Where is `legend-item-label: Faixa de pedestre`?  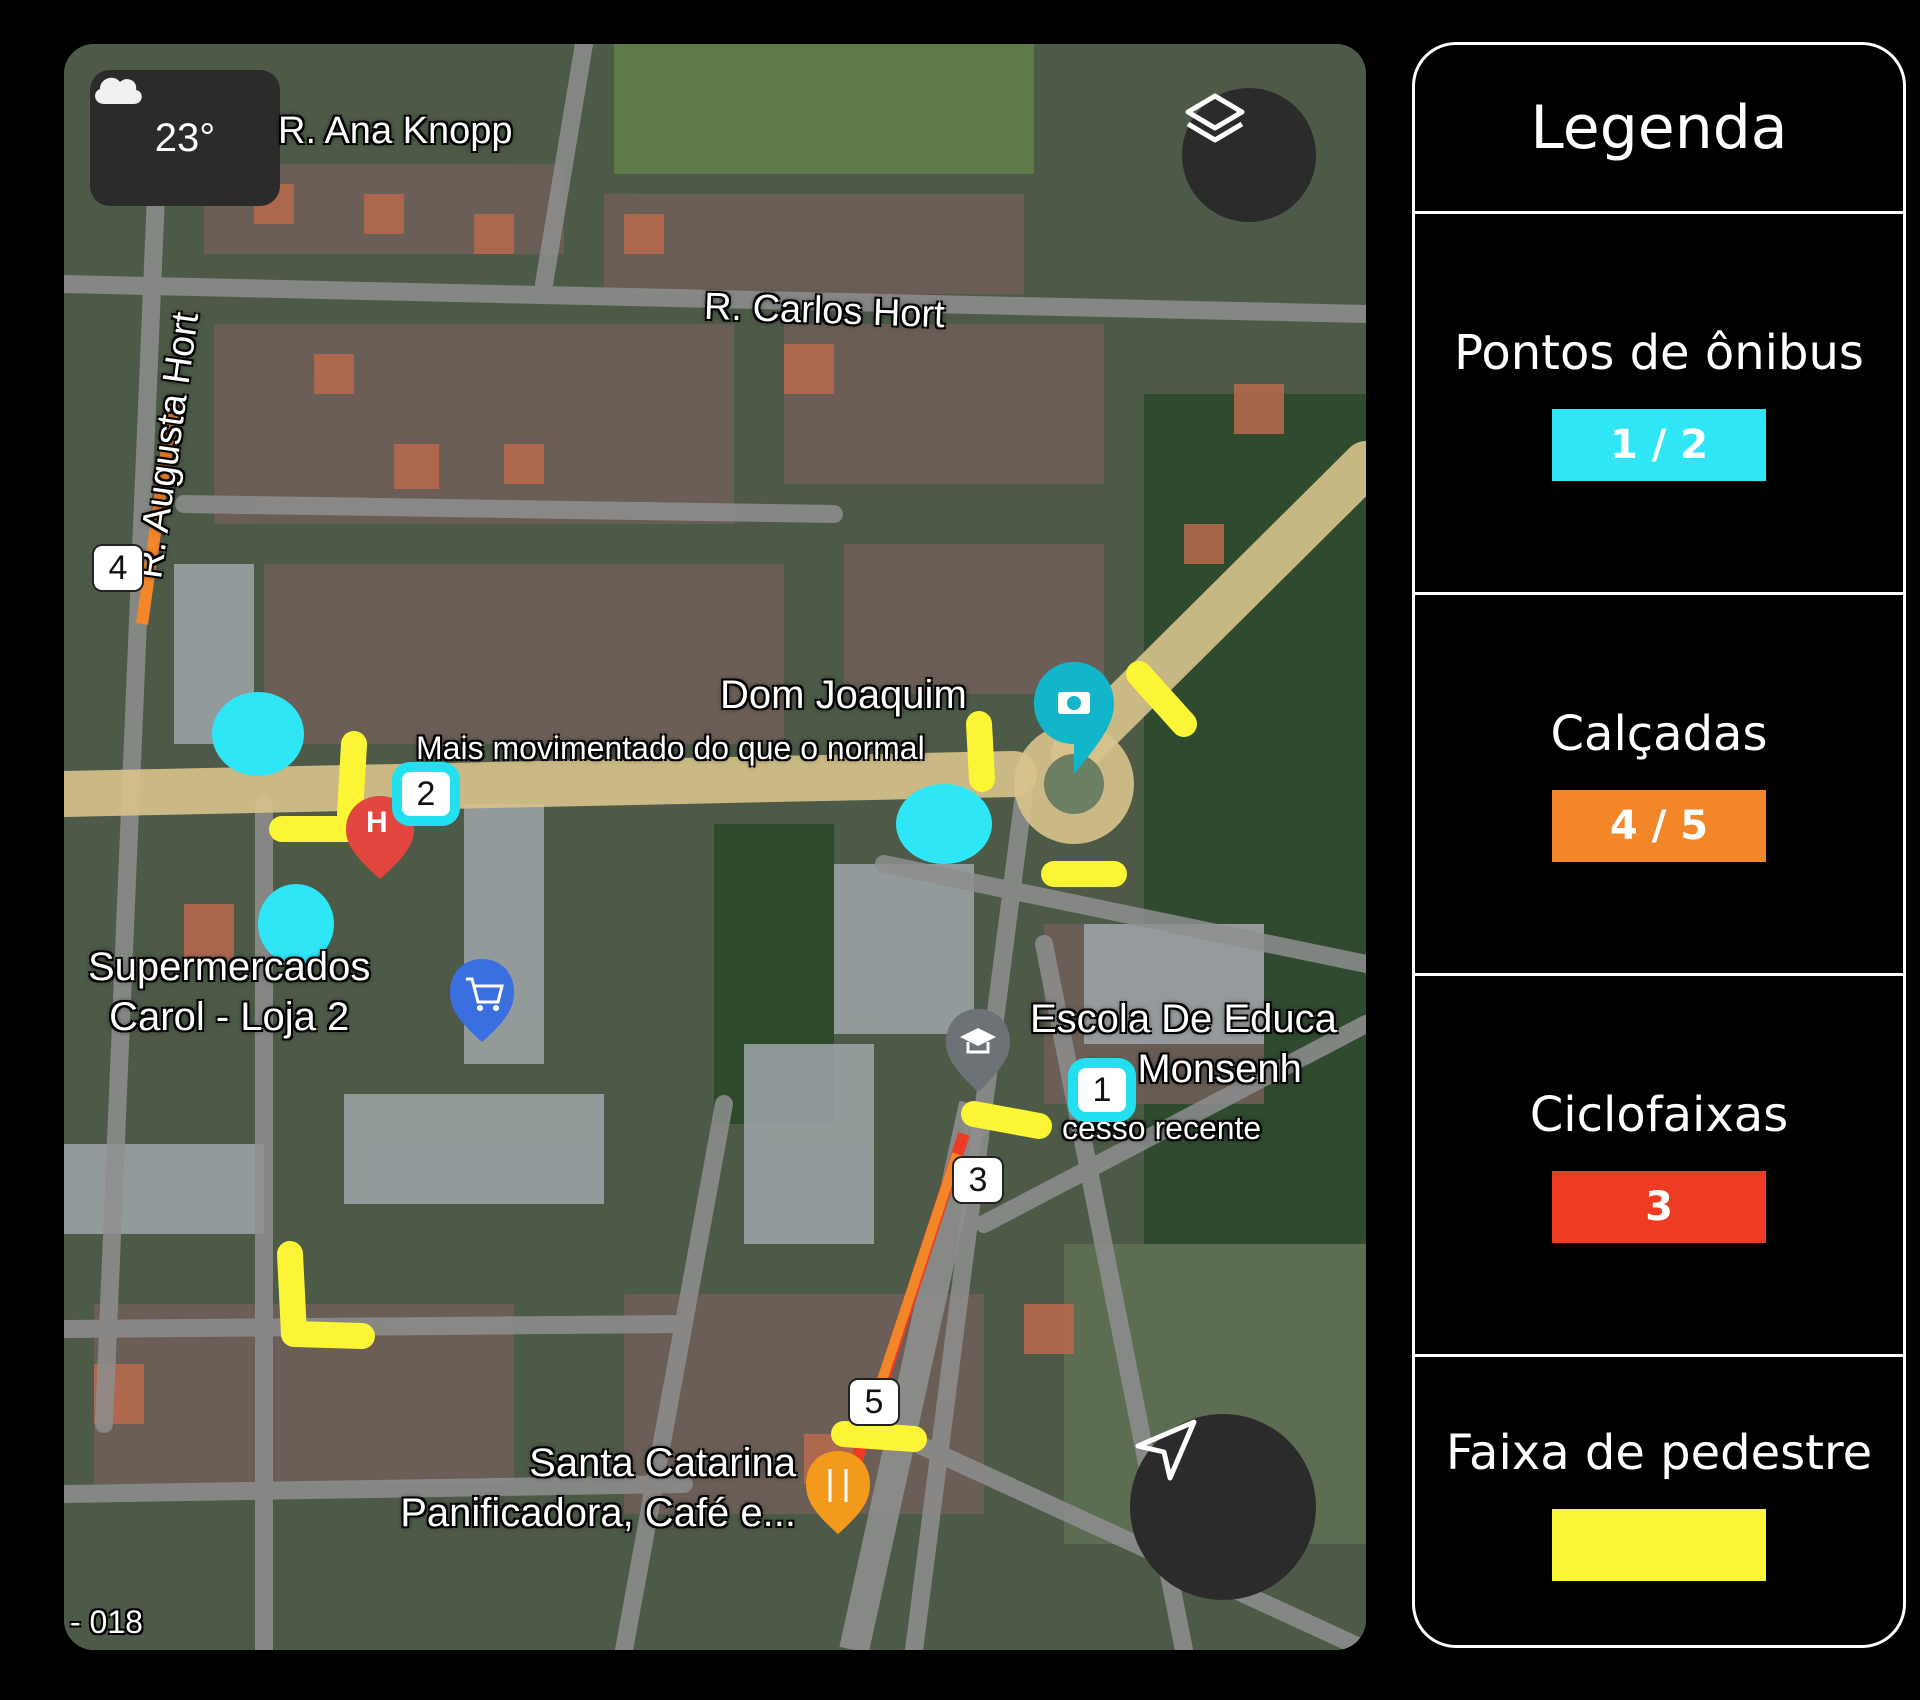 legend-item-label: Faixa de pedestre is located at coordinates (1659, 1452).